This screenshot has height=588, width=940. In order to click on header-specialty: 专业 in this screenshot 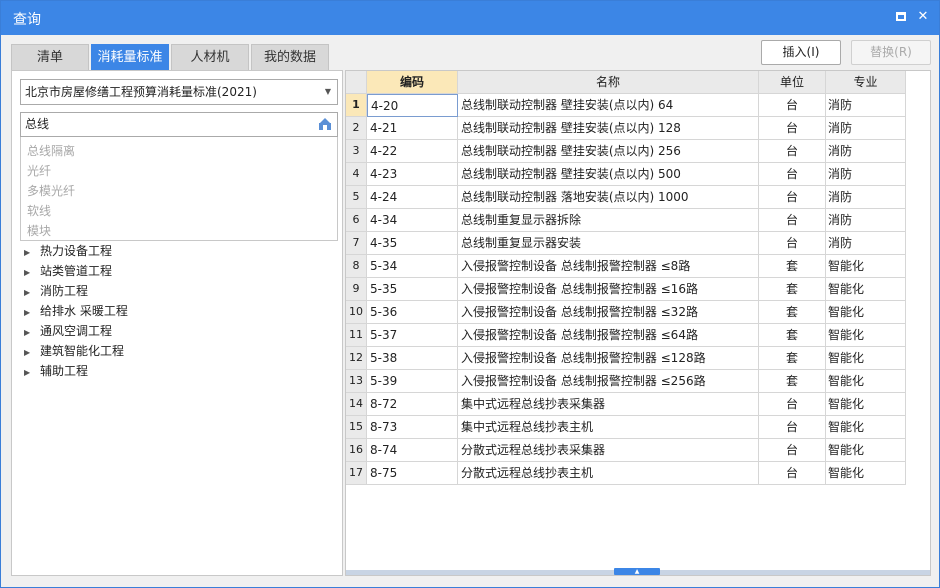, I will do `click(866, 82)`.